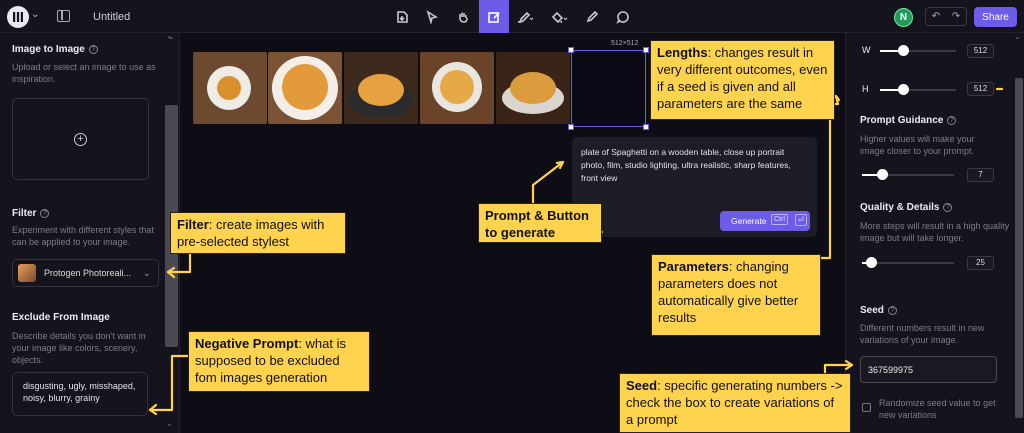  What do you see at coordinates (61, 317) in the screenshot?
I see `exclude-heading: Exclude From Image` at bounding box center [61, 317].